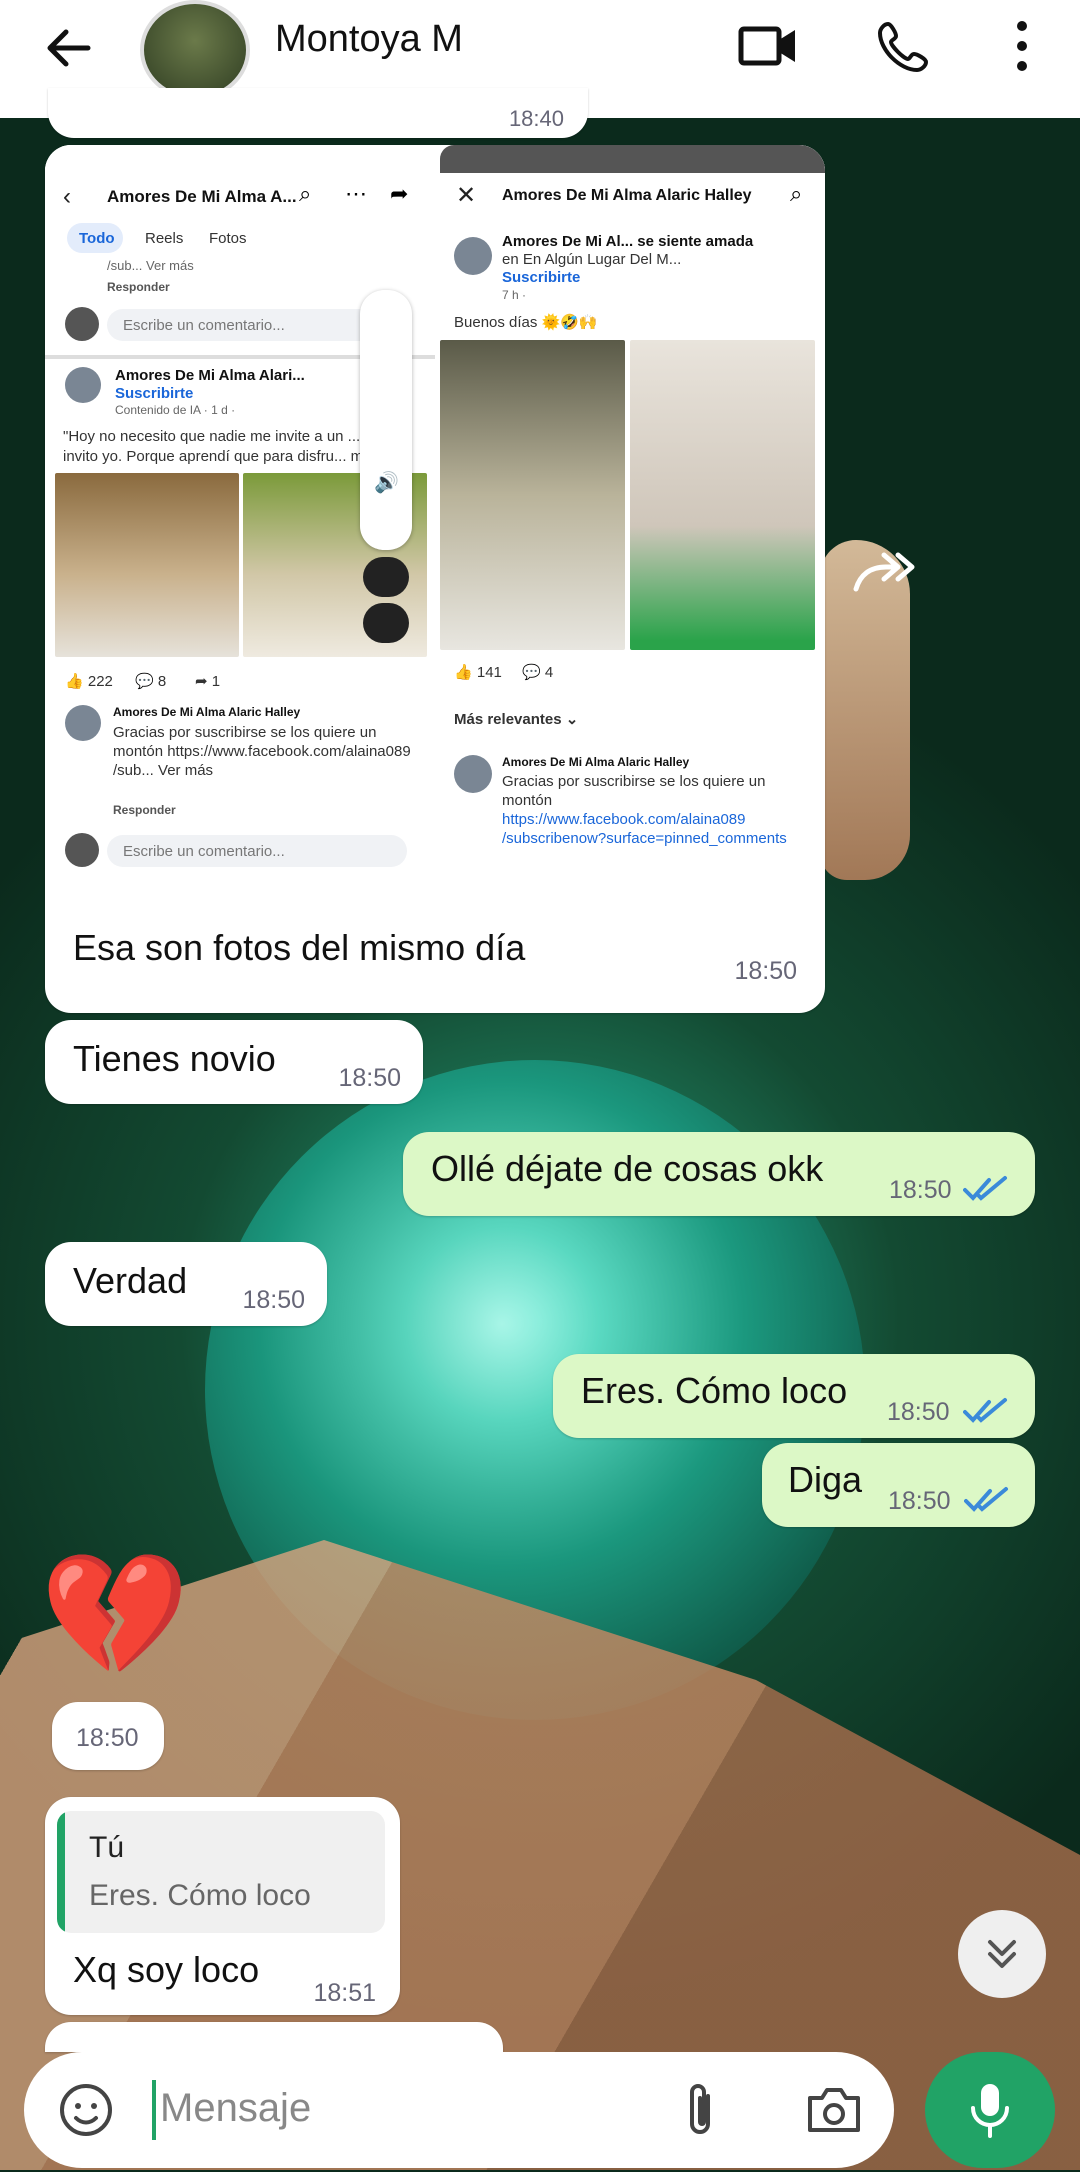  Describe the element at coordinates (473, 774) in the screenshot. I see `fb-right-comment-avatar` at that location.